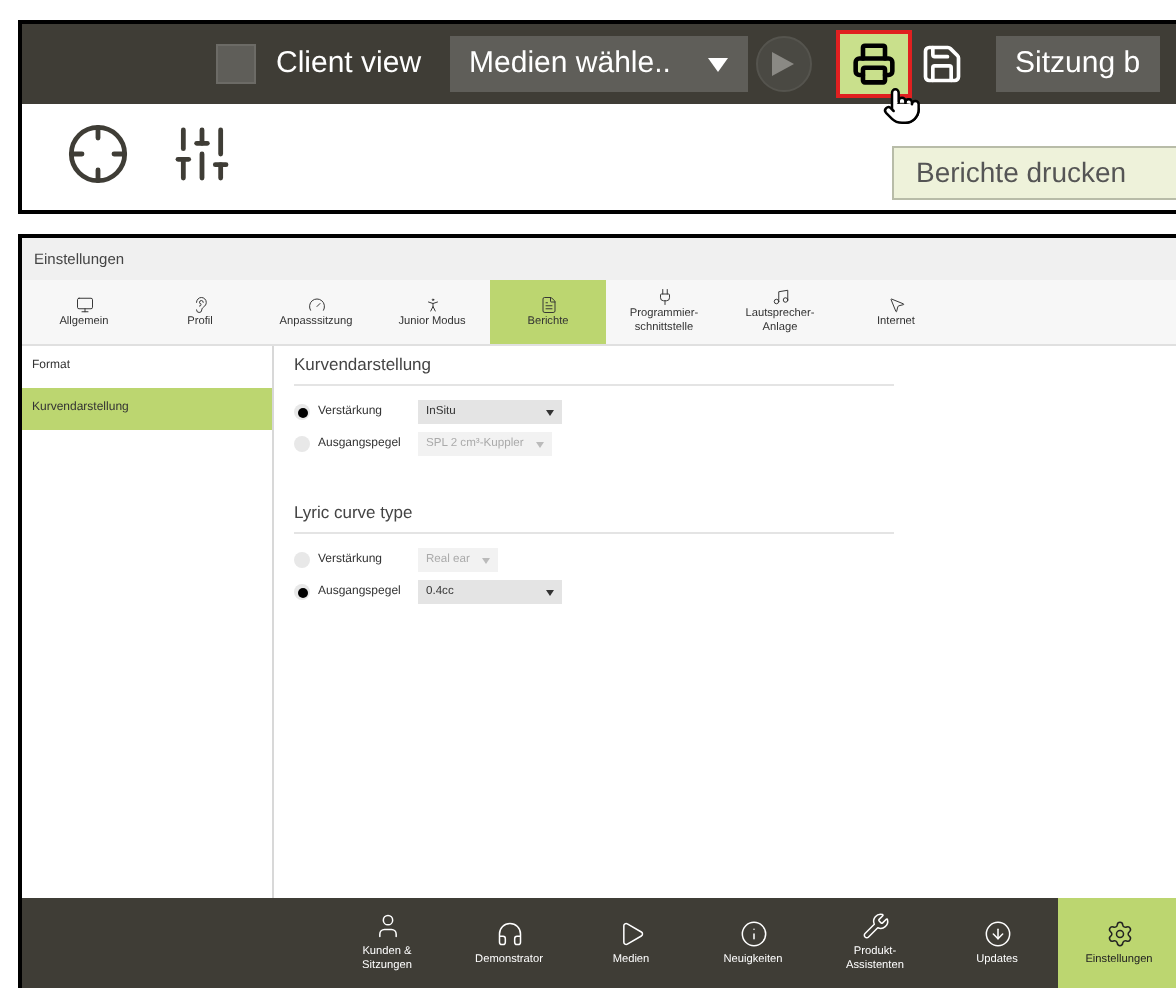 This screenshot has height=988, width=1176. Describe the element at coordinates (664, 297) in the screenshot. I see `plug-icon` at that location.